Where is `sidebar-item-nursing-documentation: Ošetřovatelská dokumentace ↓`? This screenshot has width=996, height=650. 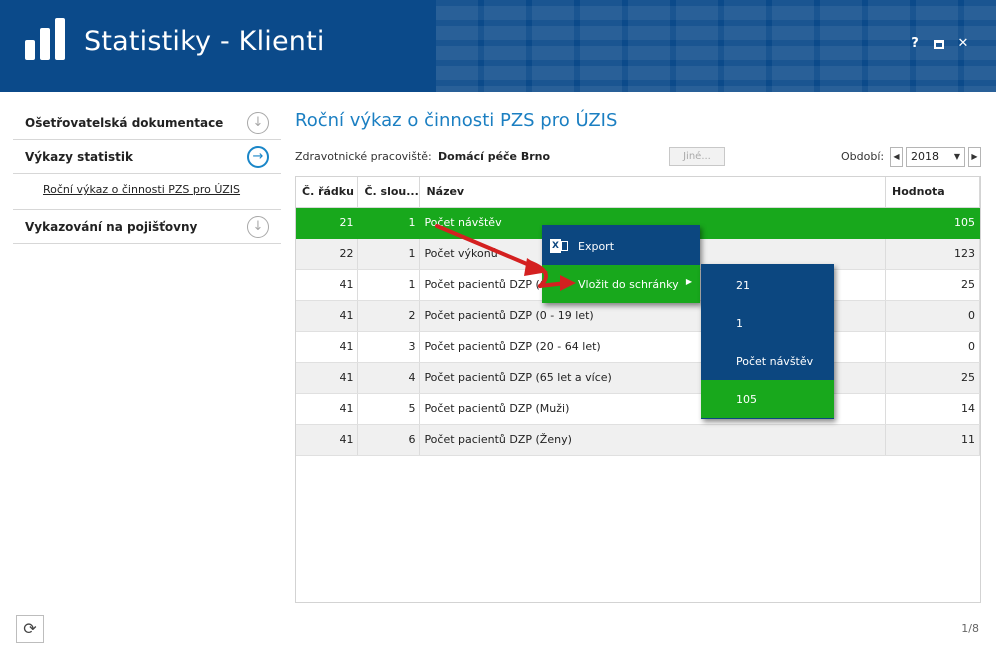
sidebar-item-nursing-documentation: Ošetřovatelská dokumentace ↓ is located at coordinates (147, 123).